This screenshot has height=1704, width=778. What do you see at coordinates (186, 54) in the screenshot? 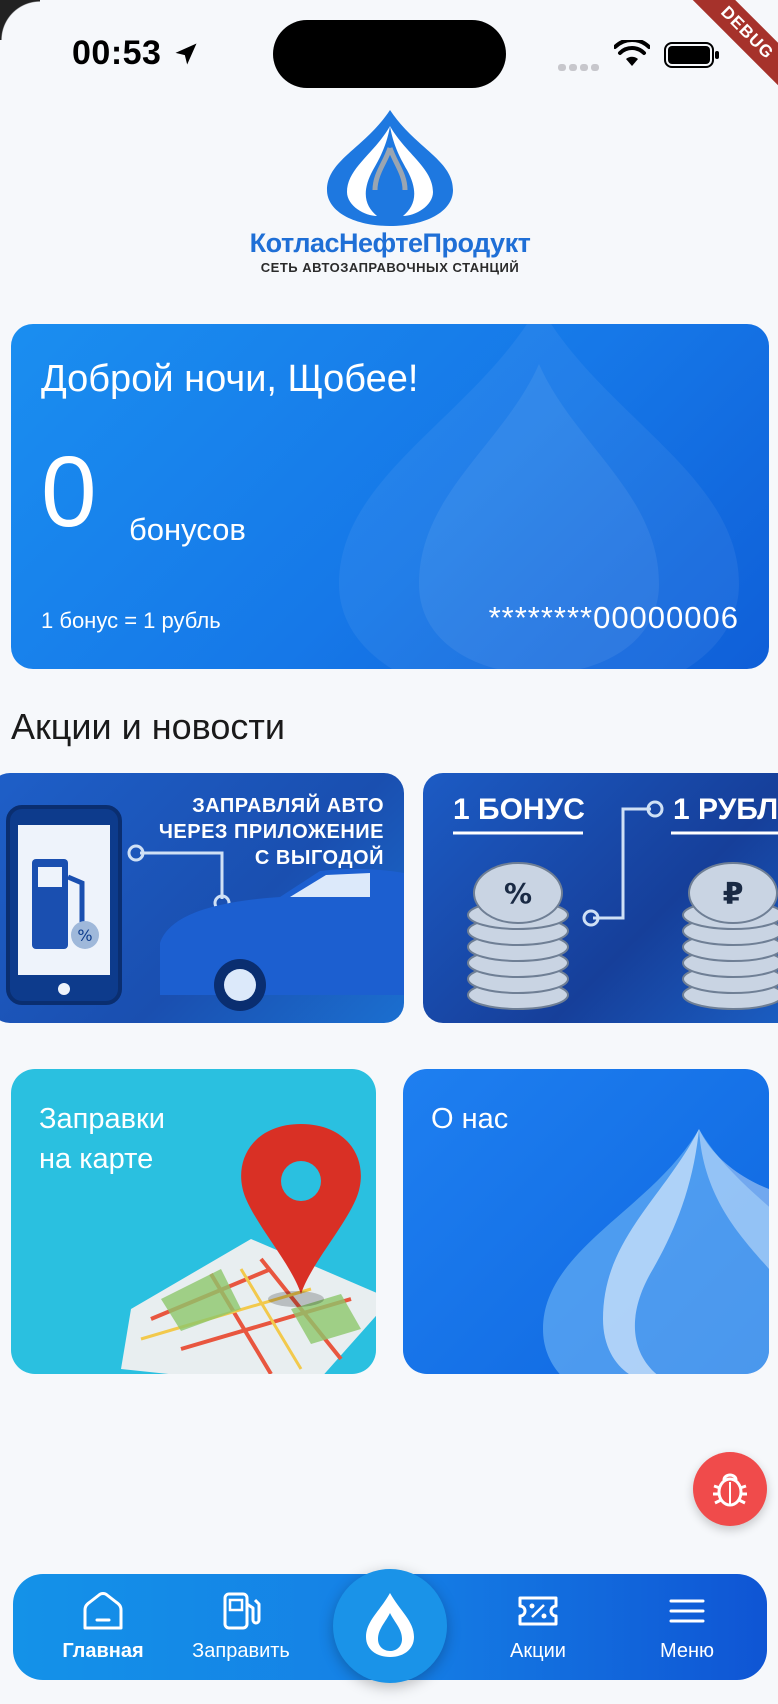
I see `location-arrow-icon` at bounding box center [186, 54].